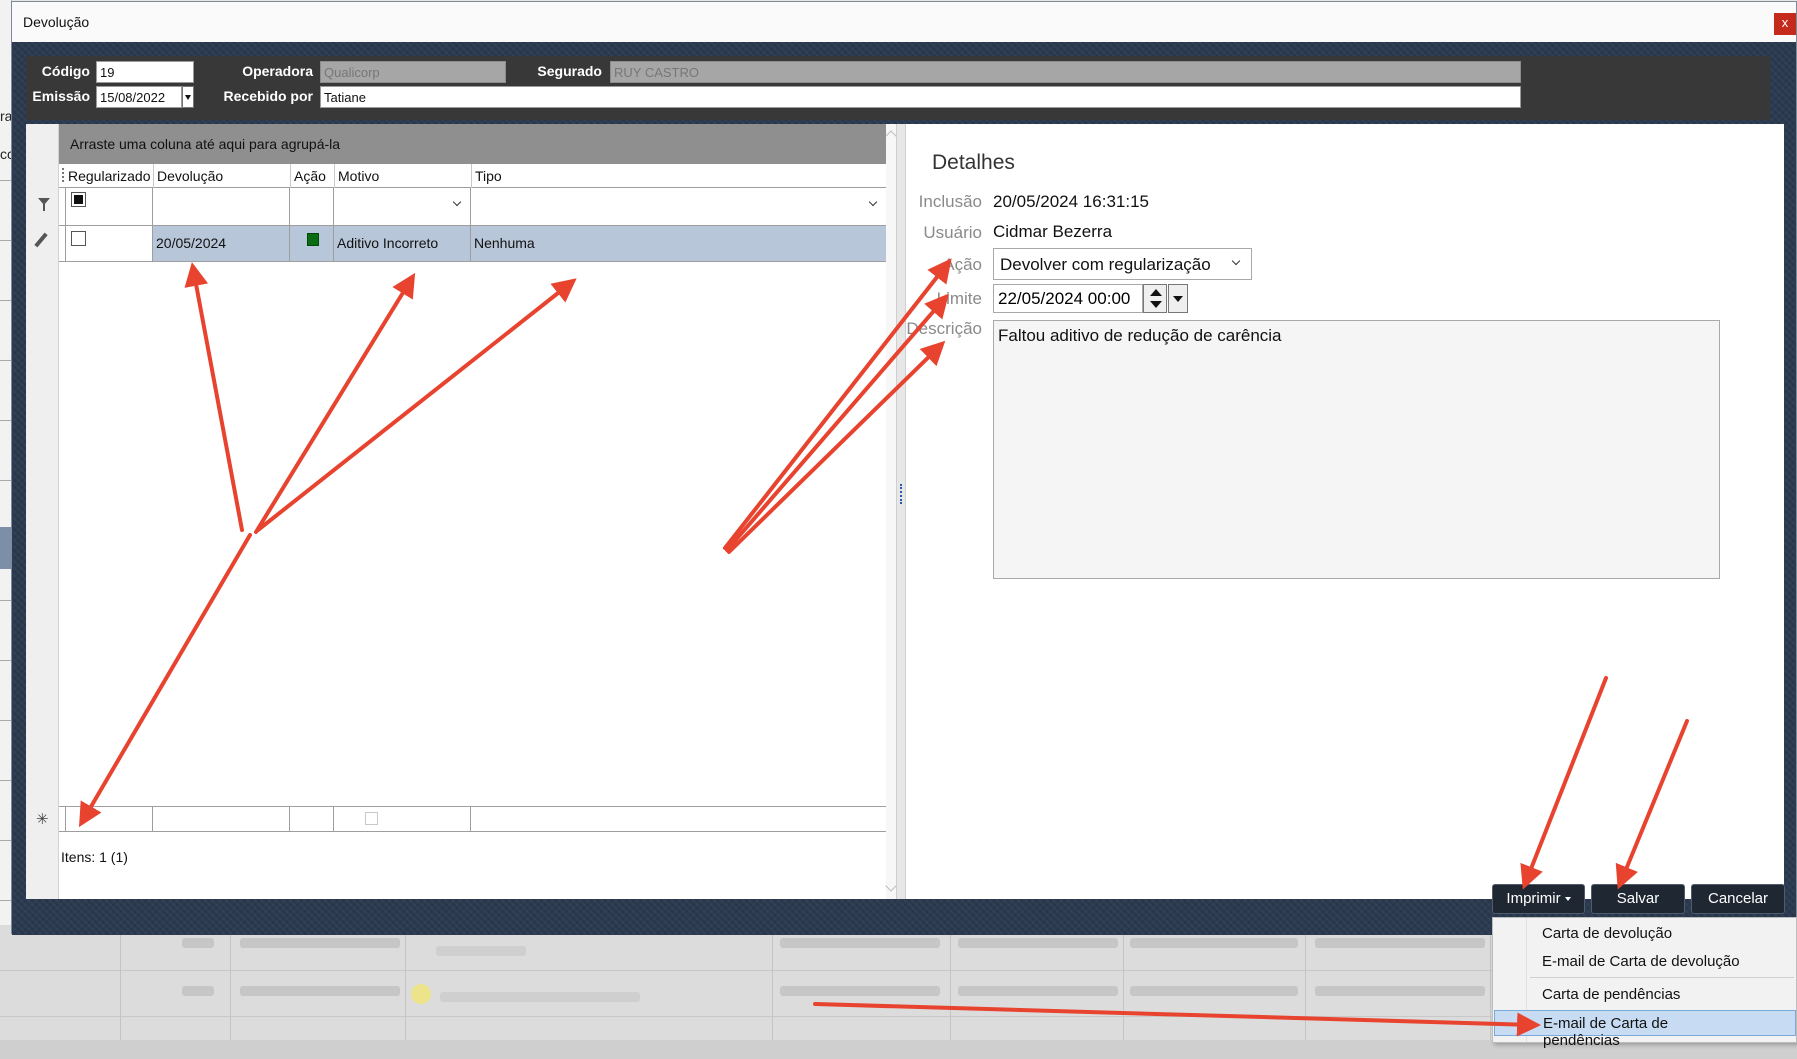 This screenshot has height=1059, width=1797. Describe the element at coordinates (1156, 292) in the screenshot. I see `spin-up-icon` at that location.